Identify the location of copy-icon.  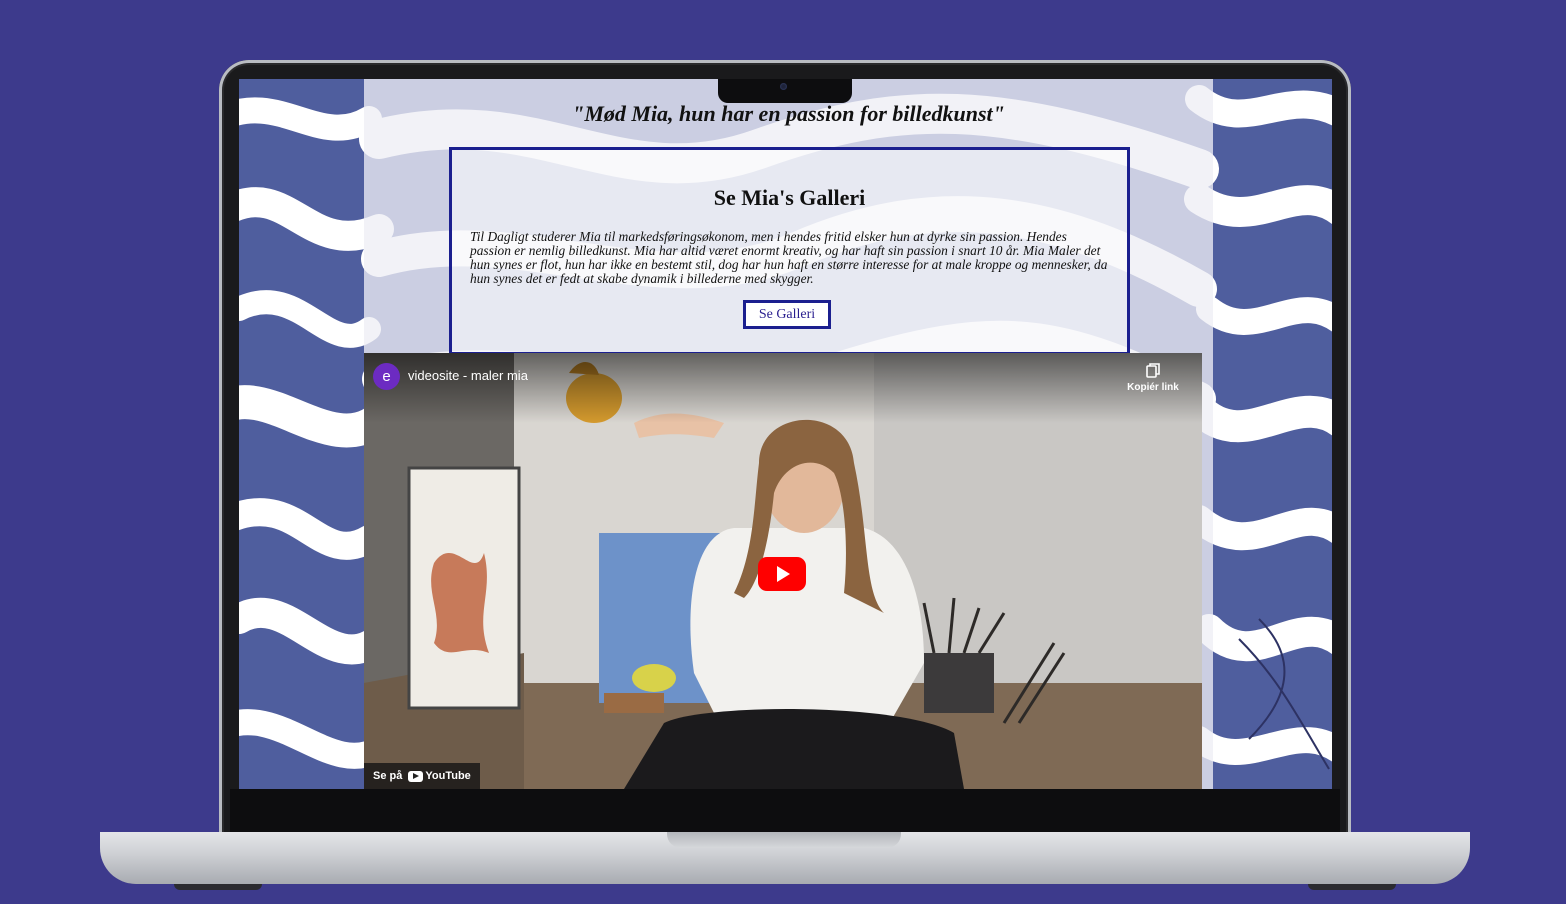
(1153, 370).